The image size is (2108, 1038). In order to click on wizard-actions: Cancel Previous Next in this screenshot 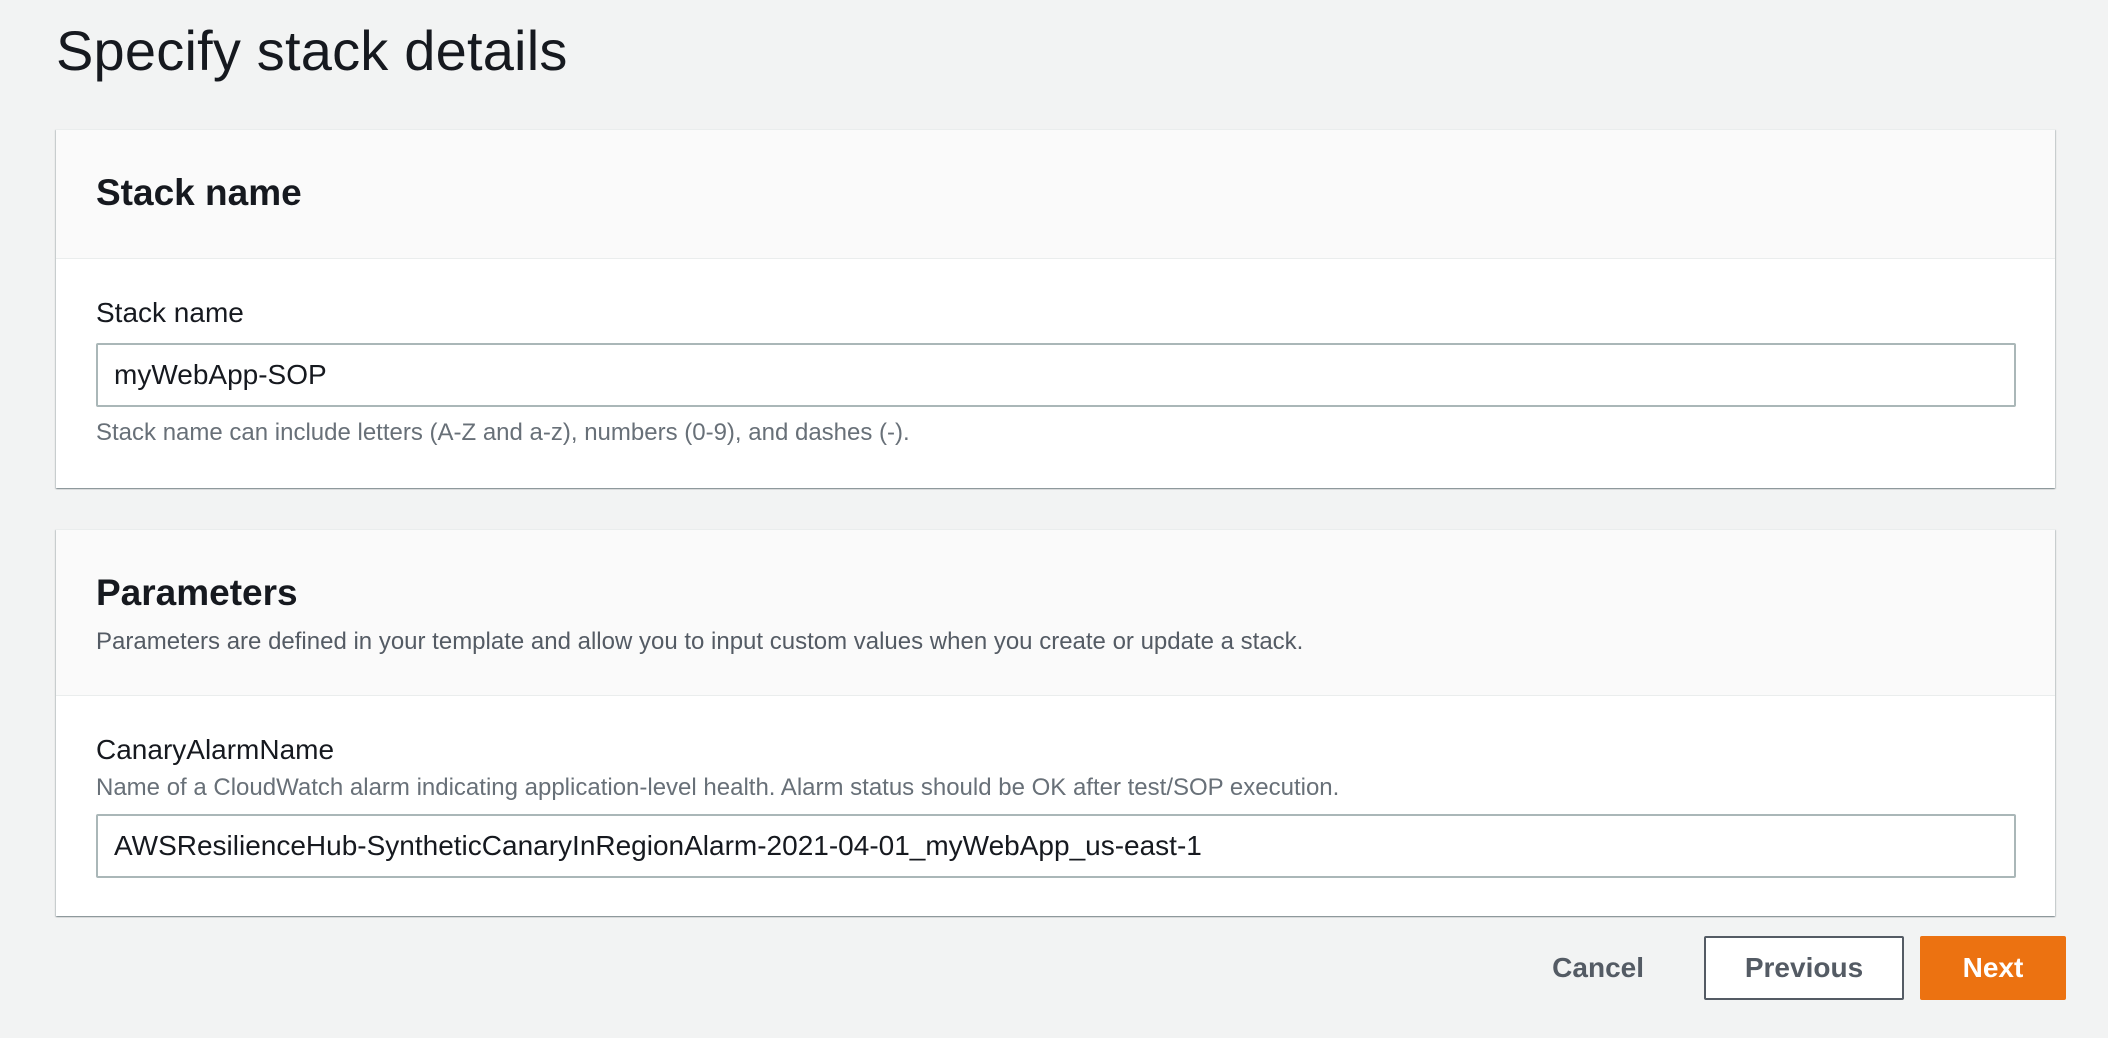, I will do `click(1794, 968)`.